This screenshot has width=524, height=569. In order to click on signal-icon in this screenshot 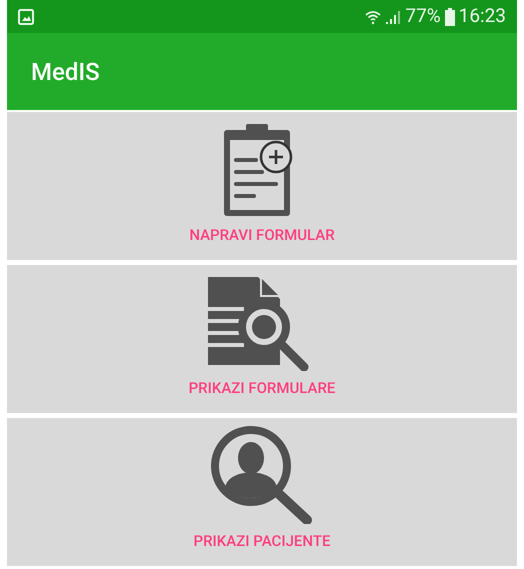, I will do `click(393, 16)`.